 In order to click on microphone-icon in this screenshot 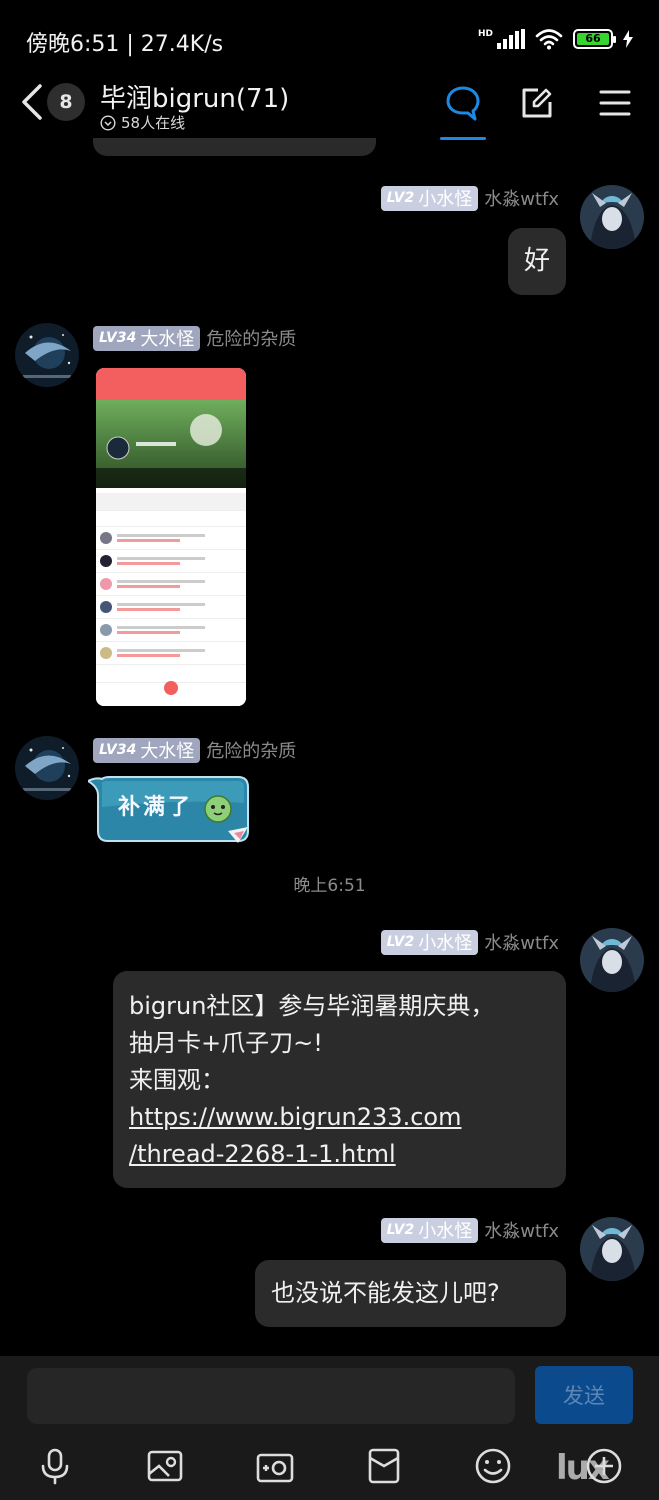, I will do `click(55, 1466)`.